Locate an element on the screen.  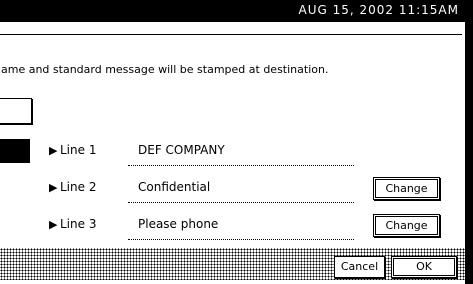
option-button is located at coordinates (16, 111).